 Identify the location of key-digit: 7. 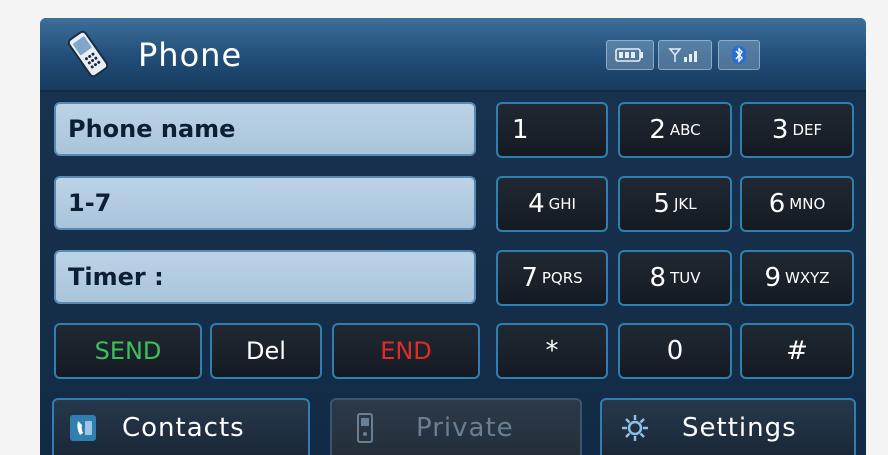
(529, 278).